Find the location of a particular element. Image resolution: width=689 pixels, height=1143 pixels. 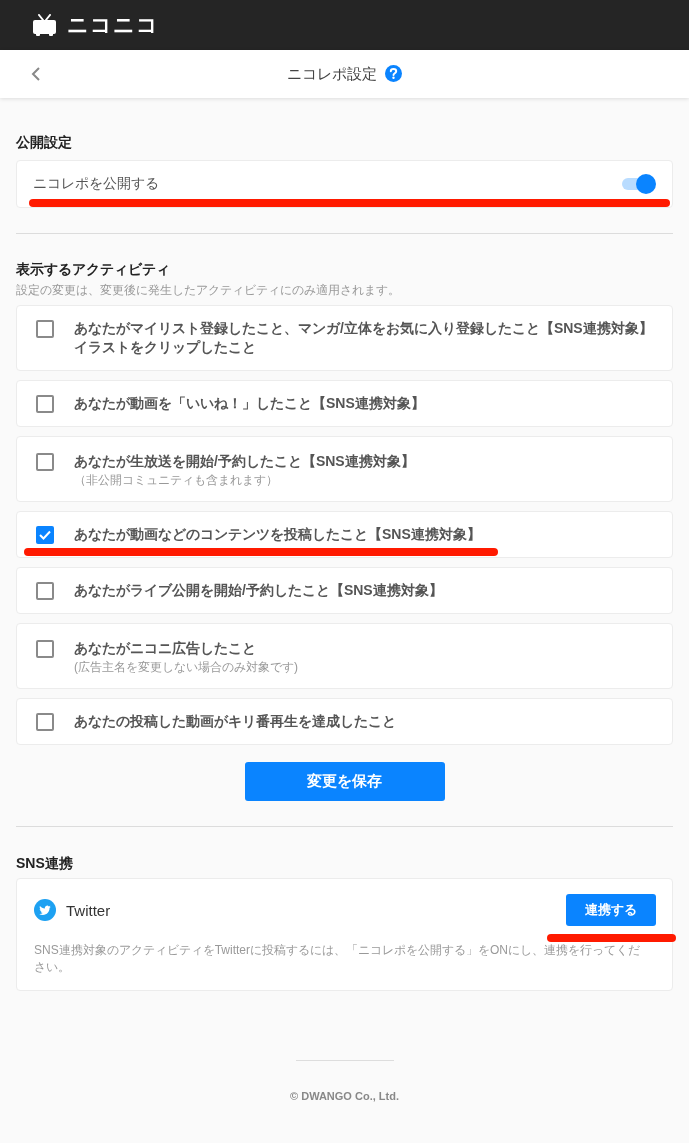

page-title: ニコレポ設定 is located at coordinates (332, 74).